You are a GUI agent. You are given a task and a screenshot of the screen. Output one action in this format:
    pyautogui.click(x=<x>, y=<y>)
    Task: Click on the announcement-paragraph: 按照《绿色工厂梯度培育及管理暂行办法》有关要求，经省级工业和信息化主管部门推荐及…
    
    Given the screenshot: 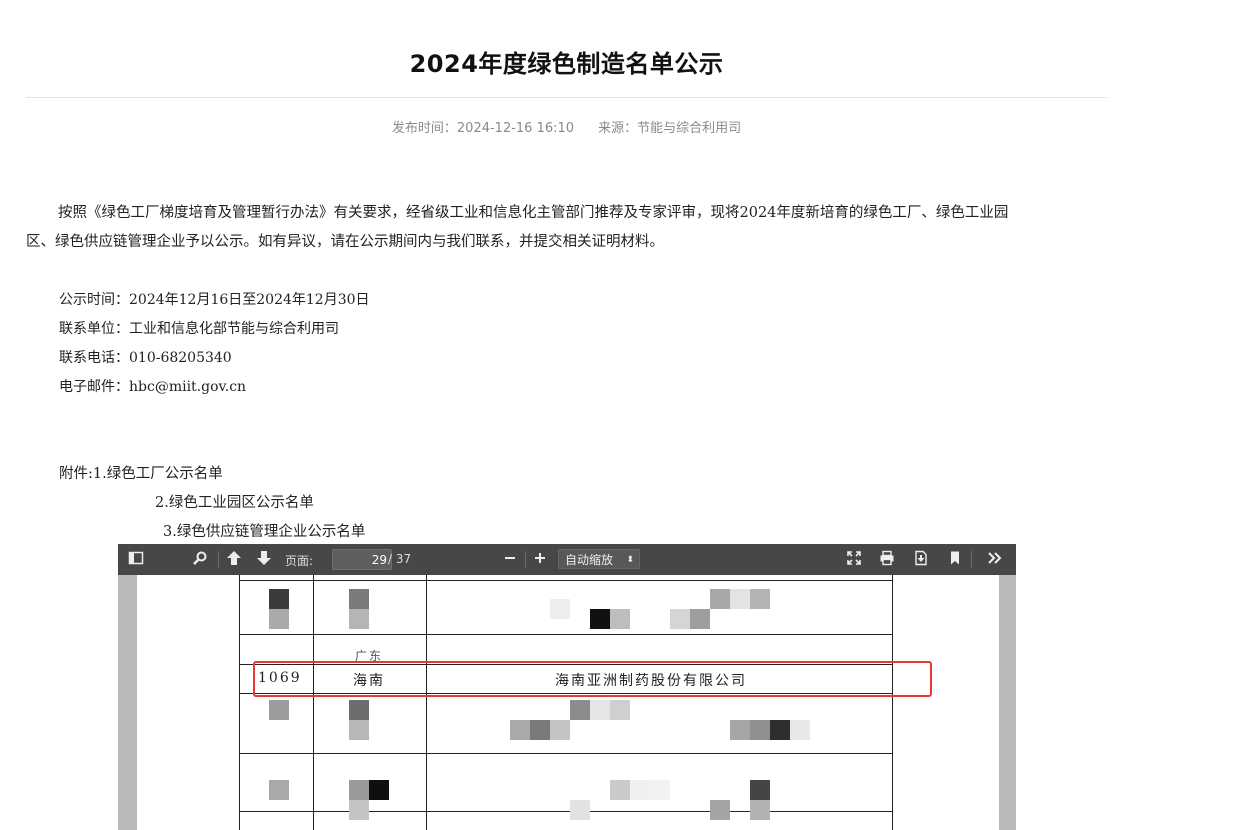 What is the action you would take?
    pyautogui.click(x=566, y=228)
    